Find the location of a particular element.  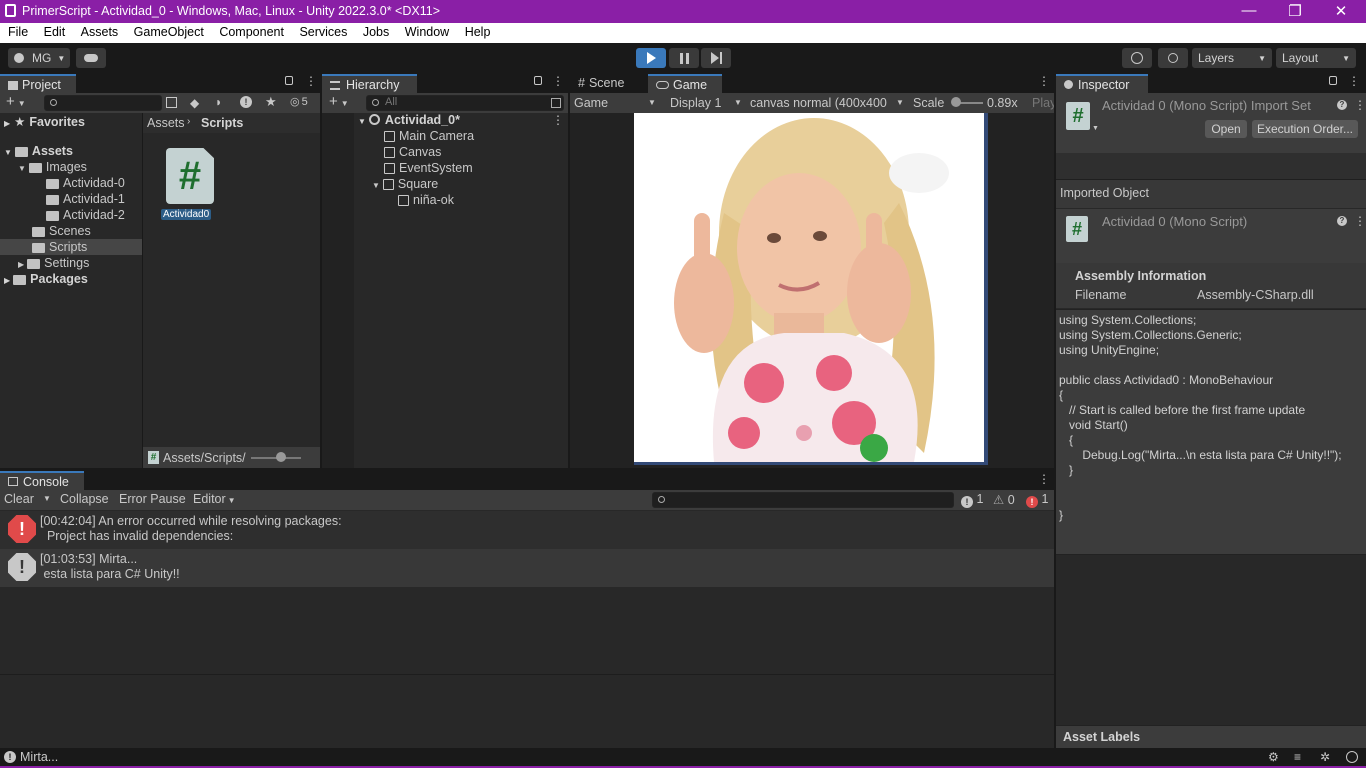

breadcrumb-scripts: Scripts is located at coordinates (222, 123).